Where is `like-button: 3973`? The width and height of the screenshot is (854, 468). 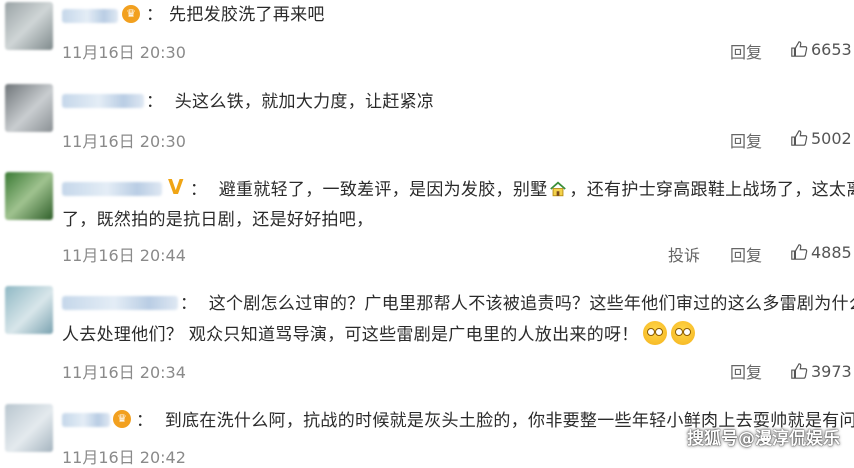
like-button: 3973 is located at coordinates (821, 371).